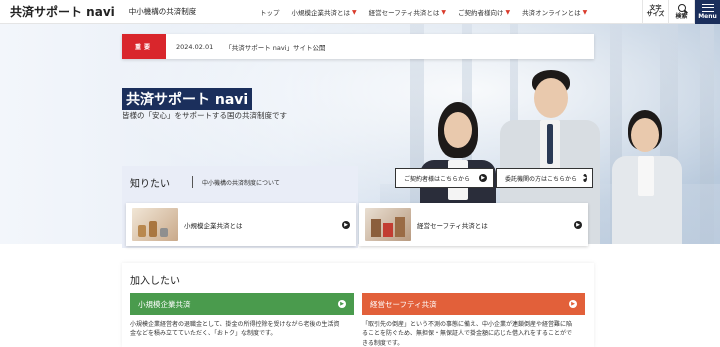 This screenshot has width=720, height=347. I want to click on card-shokibo: 小規模企業共済とは ▶, so click(241, 224).